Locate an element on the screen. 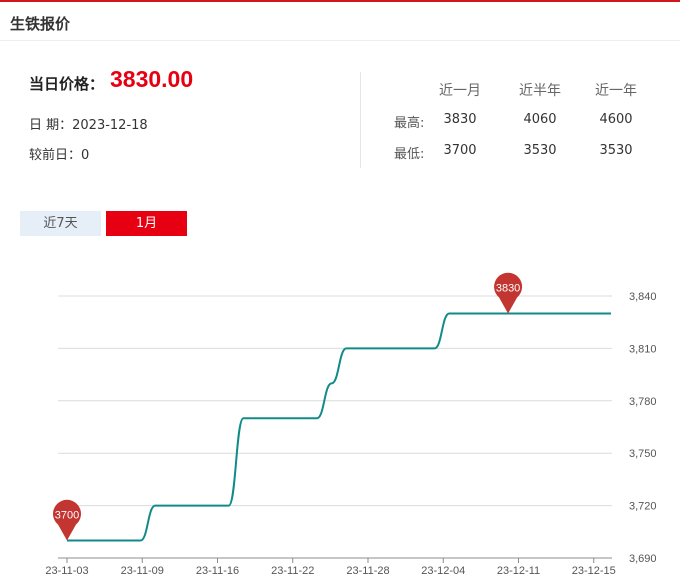 This screenshot has width=680, height=578. x-tick-label: 23-11-28 is located at coordinates (367, 571).